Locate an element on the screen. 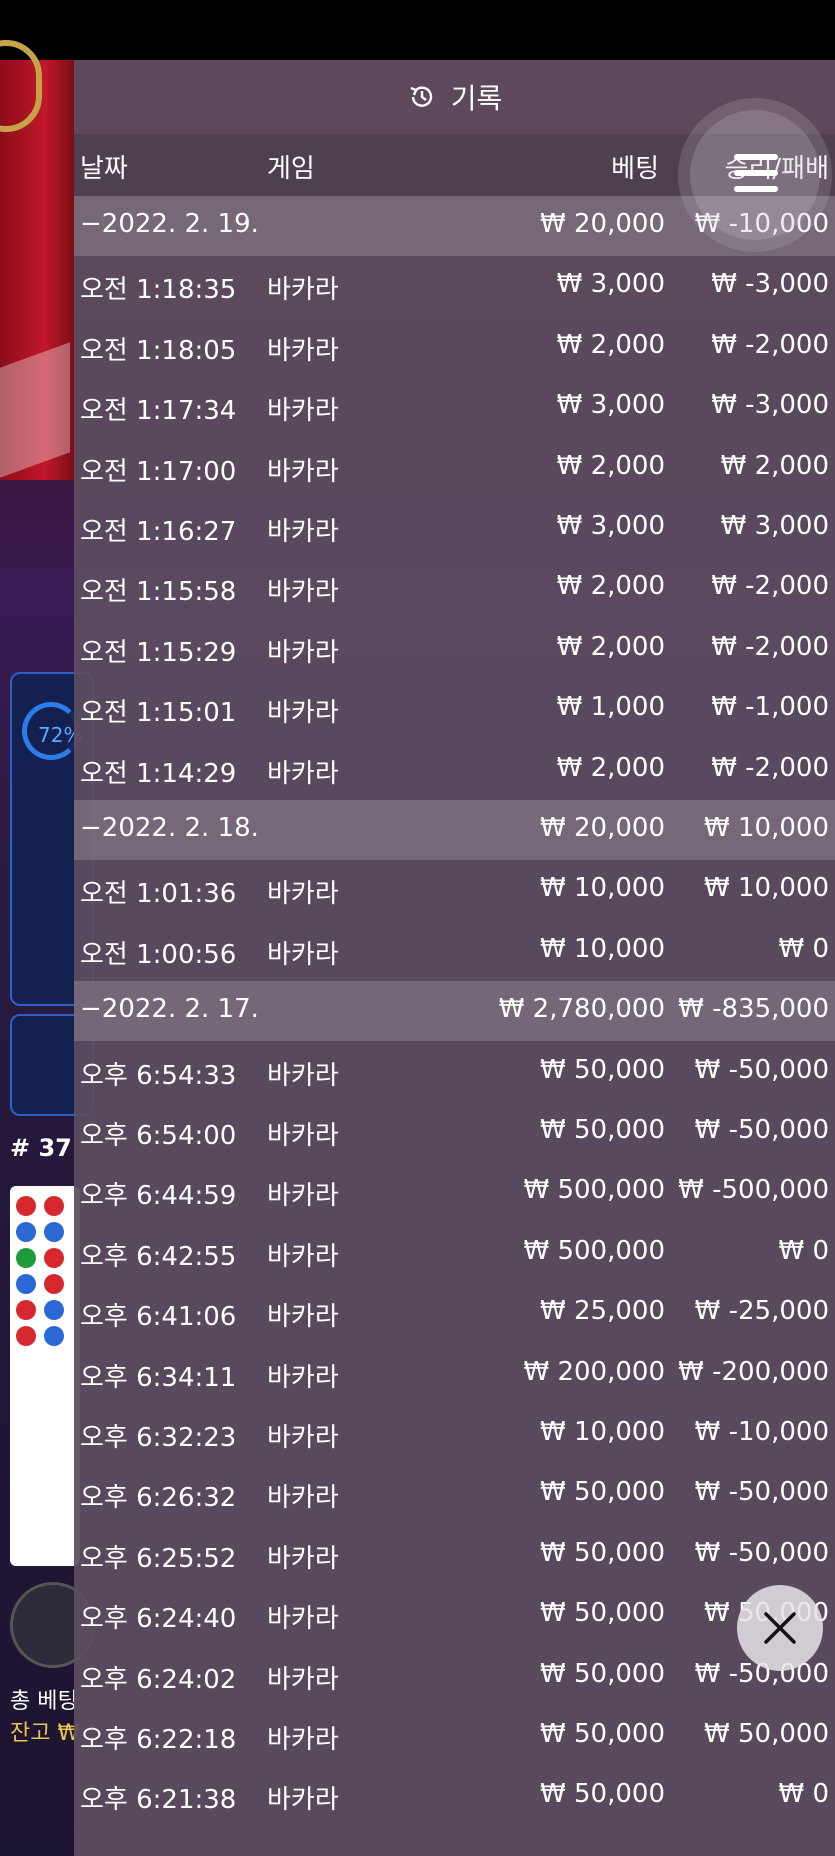  time-cell: 오전 1:15:29 is located at coordinates (158, 652).